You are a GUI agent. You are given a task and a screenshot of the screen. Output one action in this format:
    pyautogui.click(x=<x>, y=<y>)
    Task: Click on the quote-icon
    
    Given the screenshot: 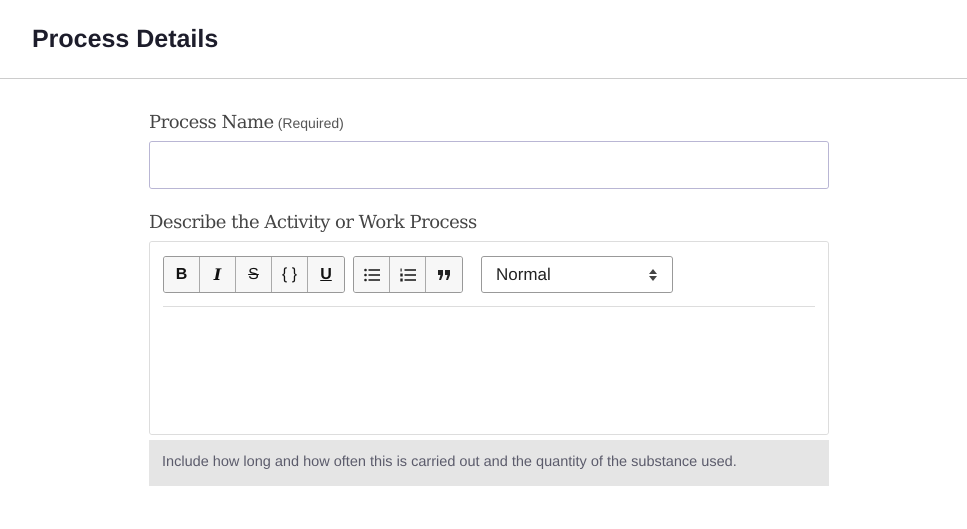 What is the action you would take?
    pyautogui.click(x=444, y=275)
    